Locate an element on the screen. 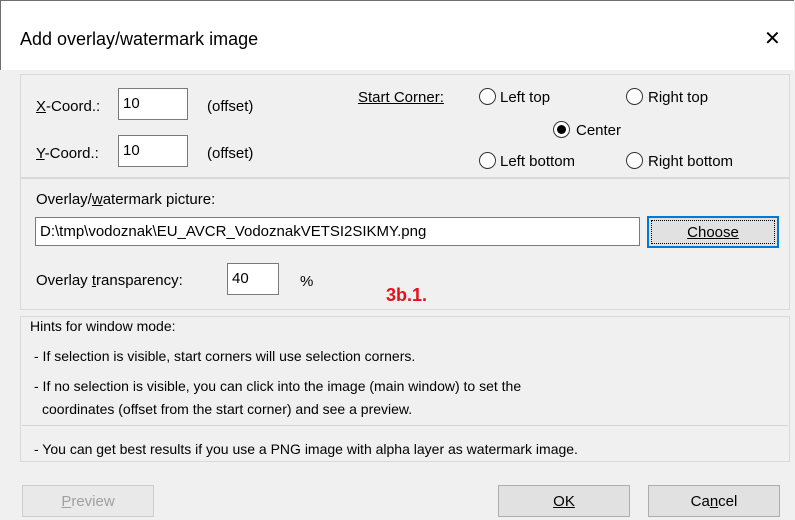 The image size is (795, 520). cancel-button-b: cel is located at coordinates (728, 501).